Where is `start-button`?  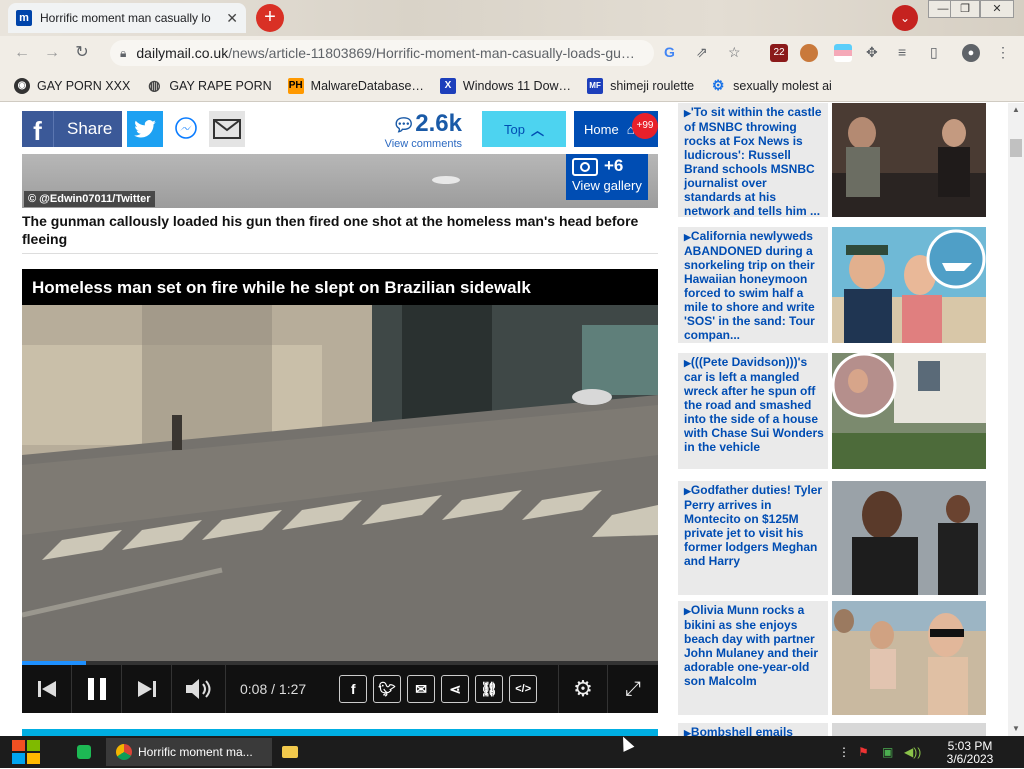
start-button is located at coordinates (26, 752).